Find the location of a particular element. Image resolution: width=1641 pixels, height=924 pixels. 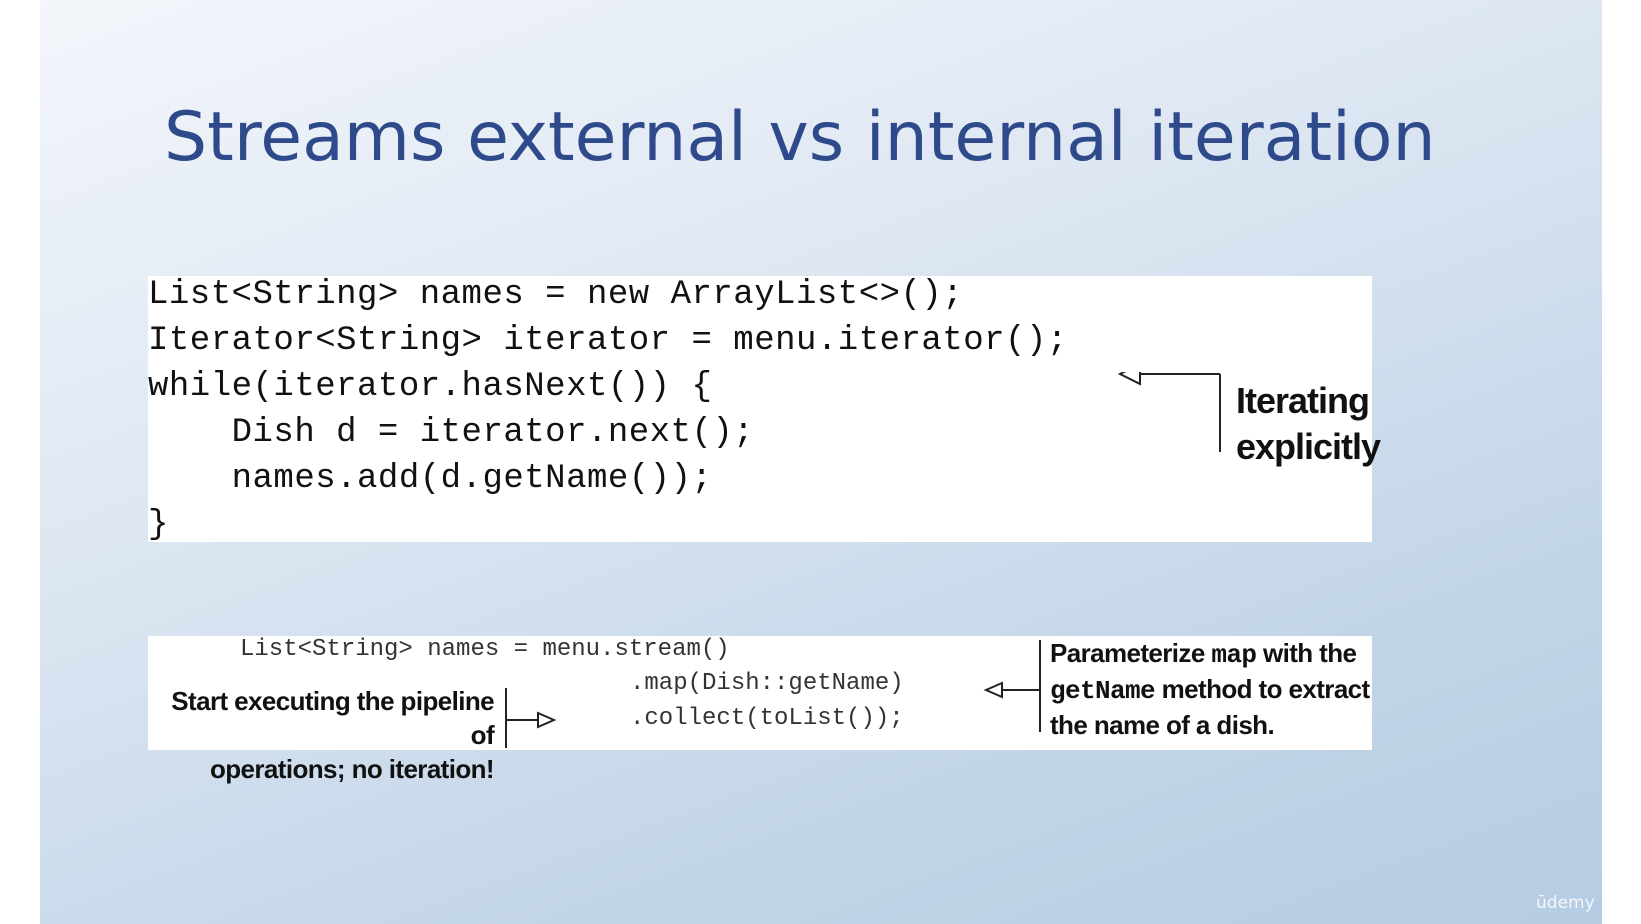

annotation-line: explicitly is located at coordinates (1308, 446).